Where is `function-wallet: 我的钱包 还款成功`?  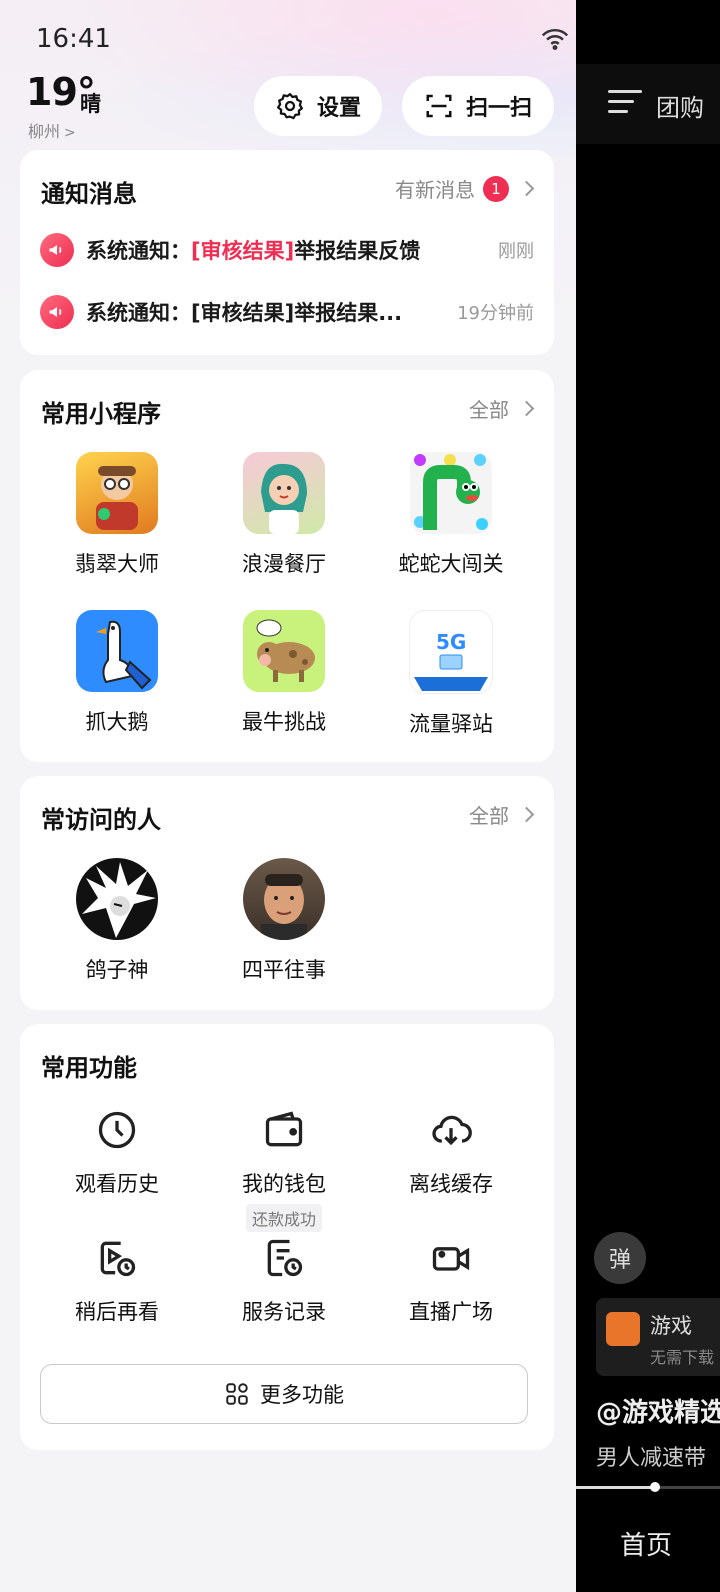
function-wallet: 我的钱包 还款成功 is located at coordinates (284, 1170).